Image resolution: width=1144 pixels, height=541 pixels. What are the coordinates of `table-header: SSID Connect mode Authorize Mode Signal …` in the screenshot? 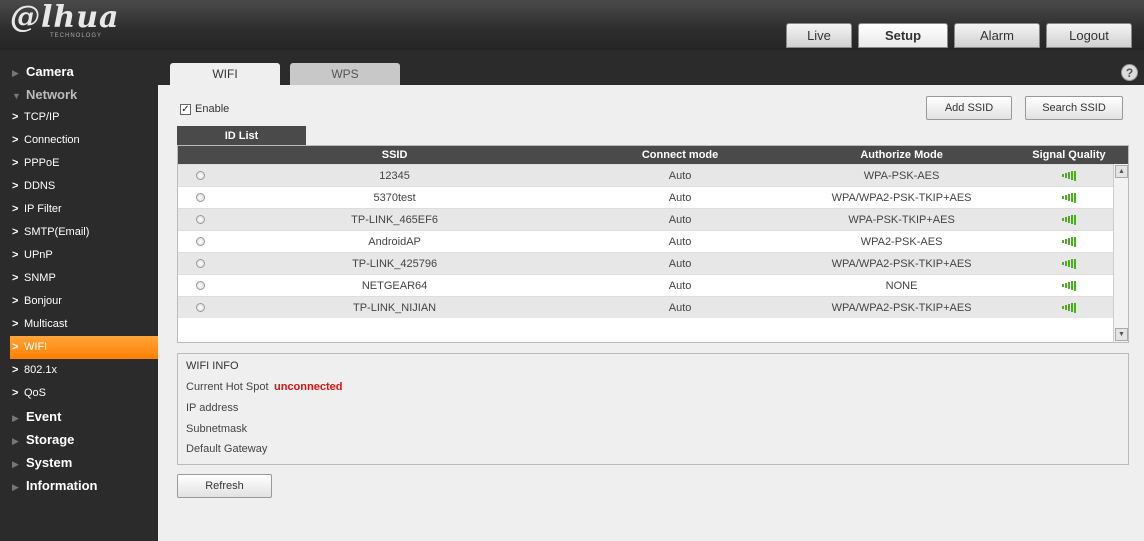 It's located at (653, 155).